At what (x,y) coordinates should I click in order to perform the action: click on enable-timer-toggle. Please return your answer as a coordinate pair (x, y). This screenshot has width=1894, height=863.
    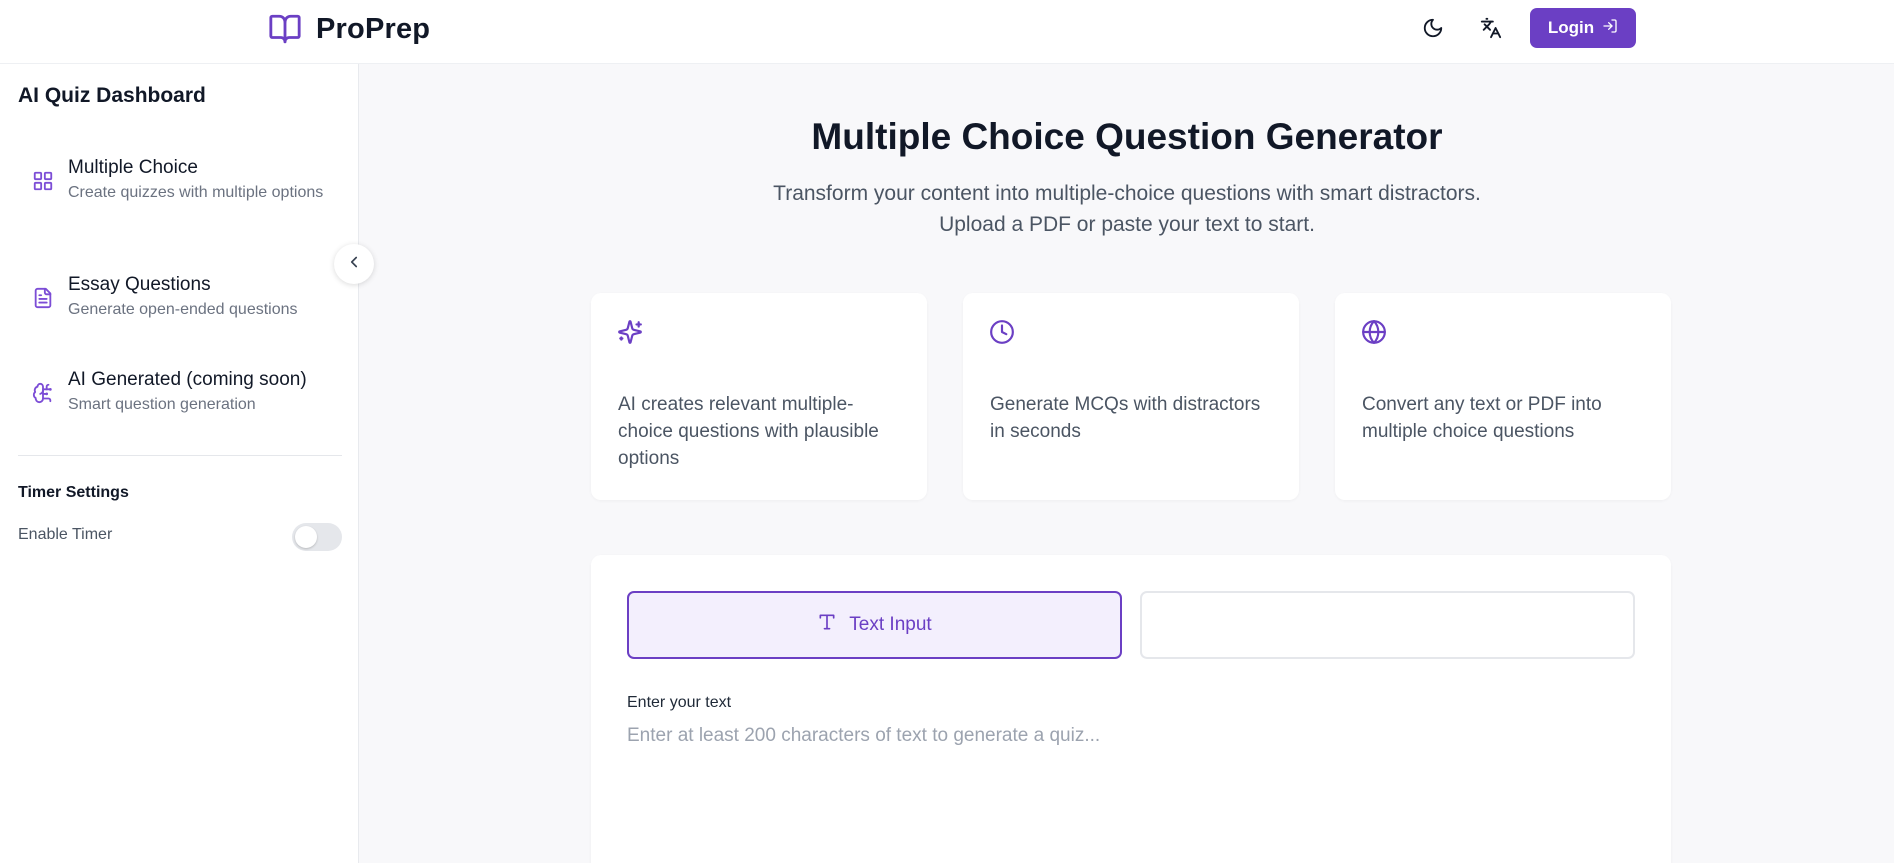
    Looking at the image, I should click on (317, 537).